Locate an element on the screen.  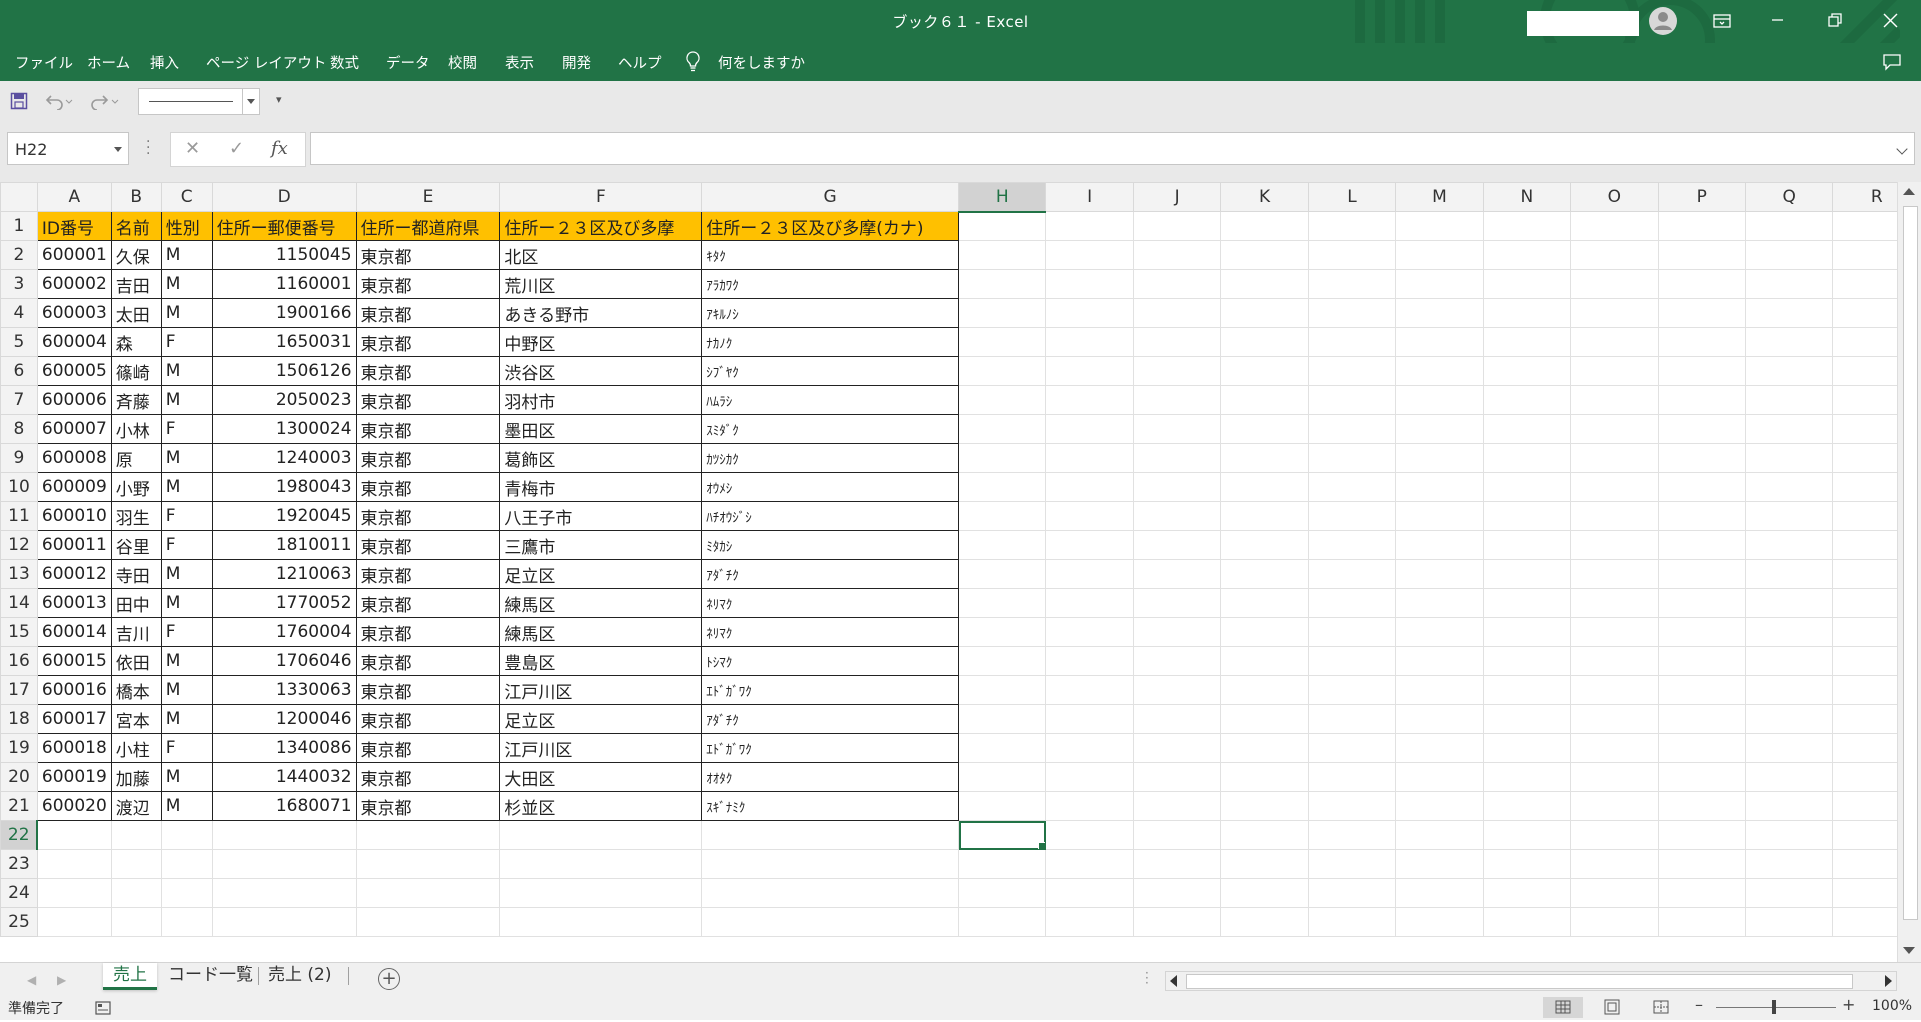
cell-g13: ｱﾀﾞﾁｸ is located at coordinates (830, 574).